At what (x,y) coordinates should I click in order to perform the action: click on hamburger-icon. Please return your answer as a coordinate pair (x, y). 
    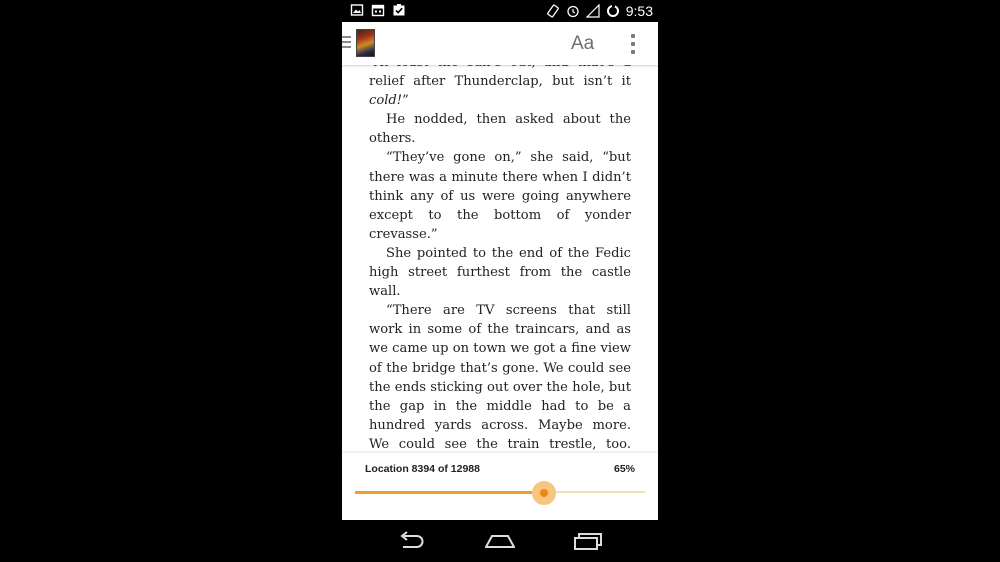
    Looking at the image, I should click on (346, 43).